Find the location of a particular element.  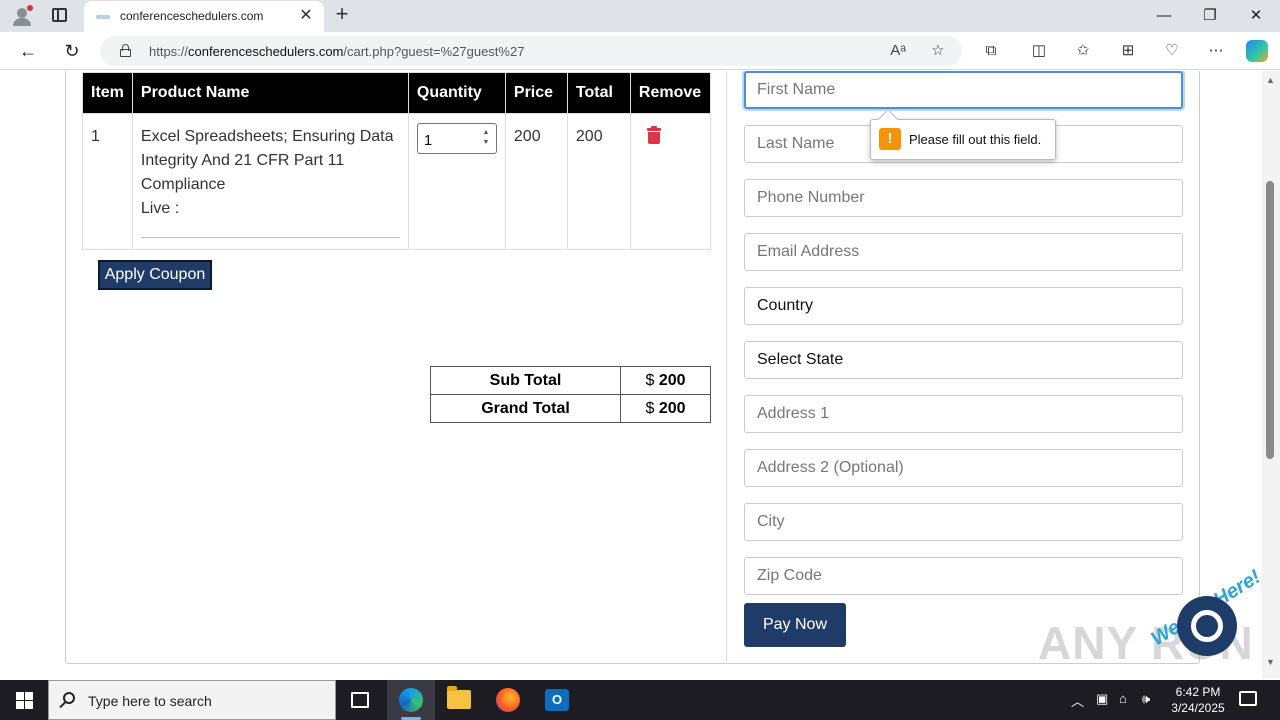

copilot-icon is located at coordinates (1257, 51).